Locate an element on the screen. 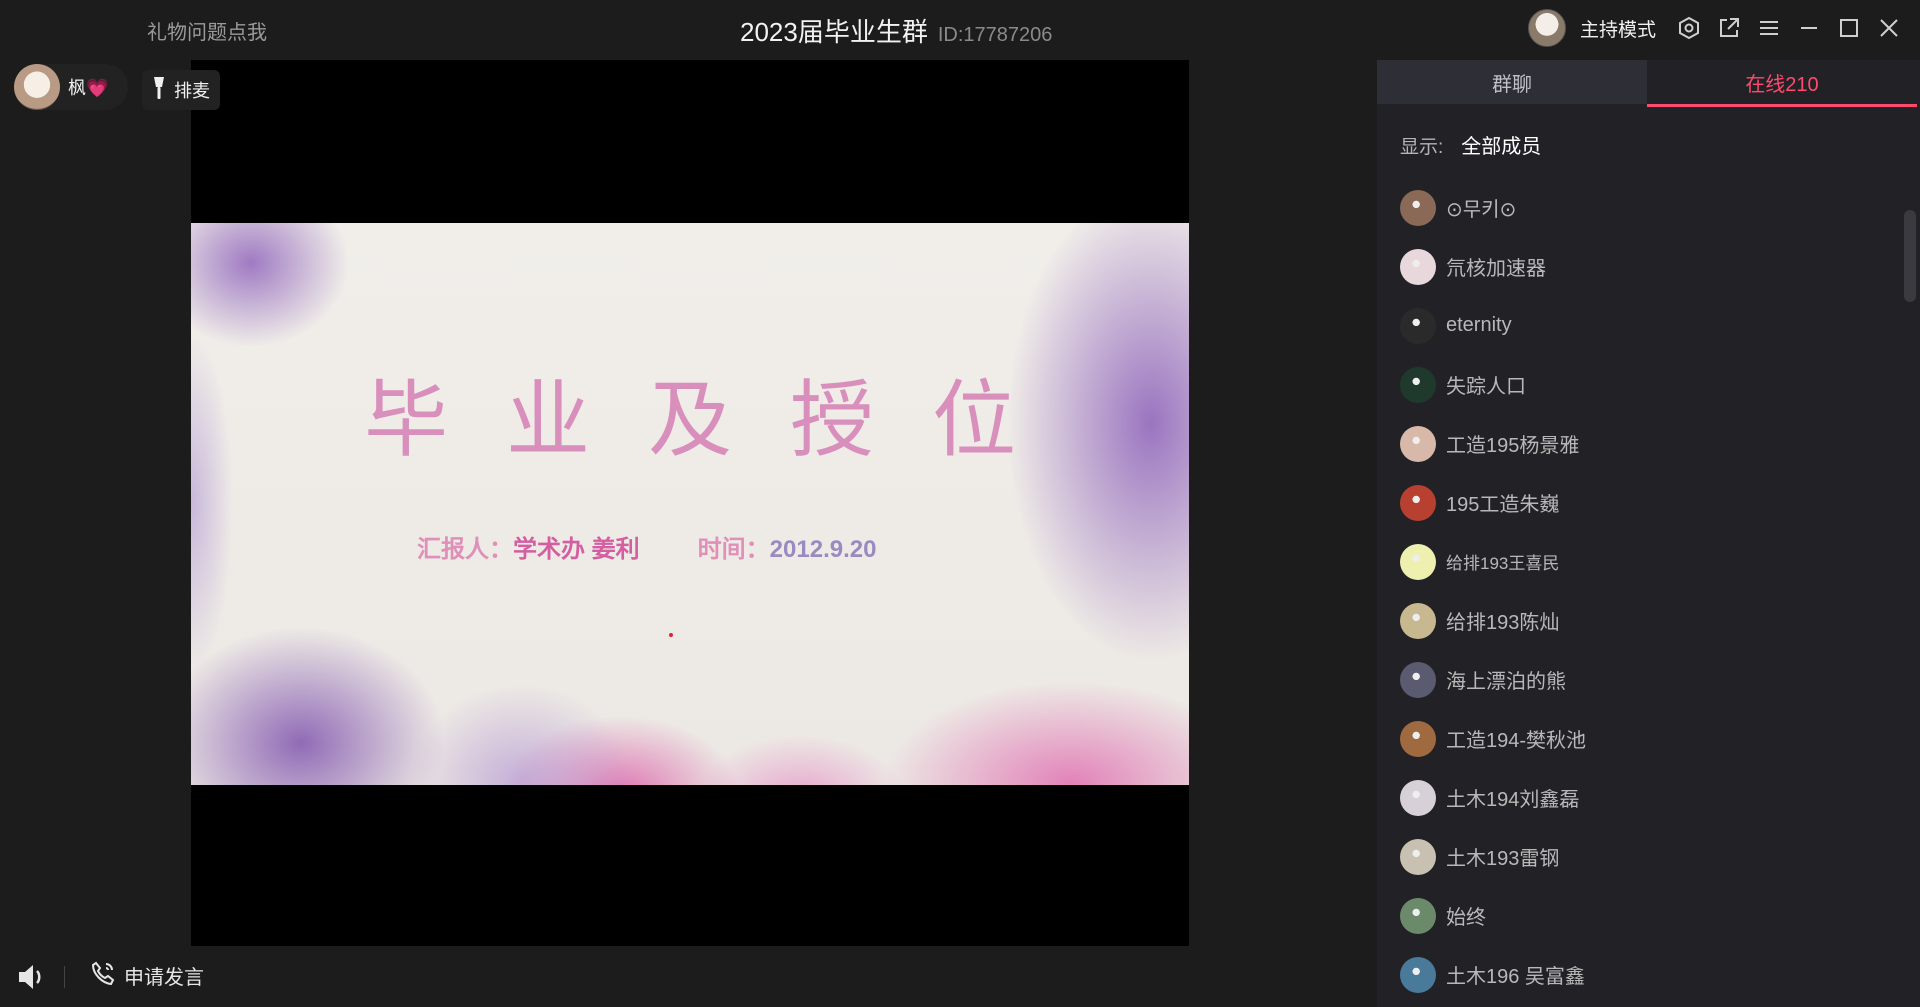 The image size is (1920, 1007). member-name: eternity is located at coordinates (1479, 325).